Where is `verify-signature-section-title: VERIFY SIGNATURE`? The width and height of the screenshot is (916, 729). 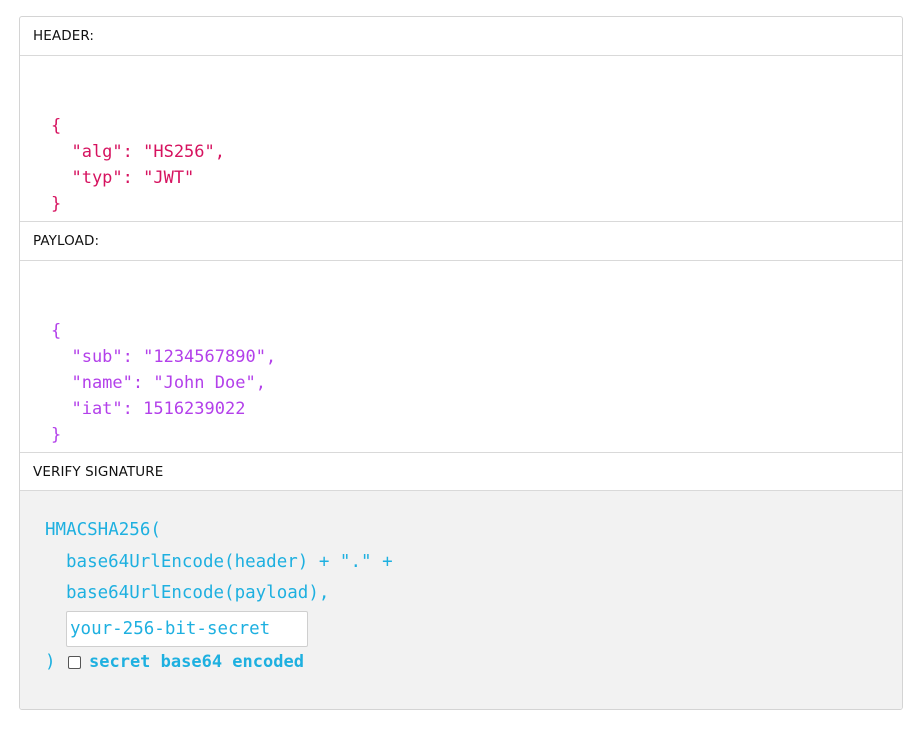 verify-signature-section-title: VERIFY SIGNATURE is located at coordinates (98, 472).